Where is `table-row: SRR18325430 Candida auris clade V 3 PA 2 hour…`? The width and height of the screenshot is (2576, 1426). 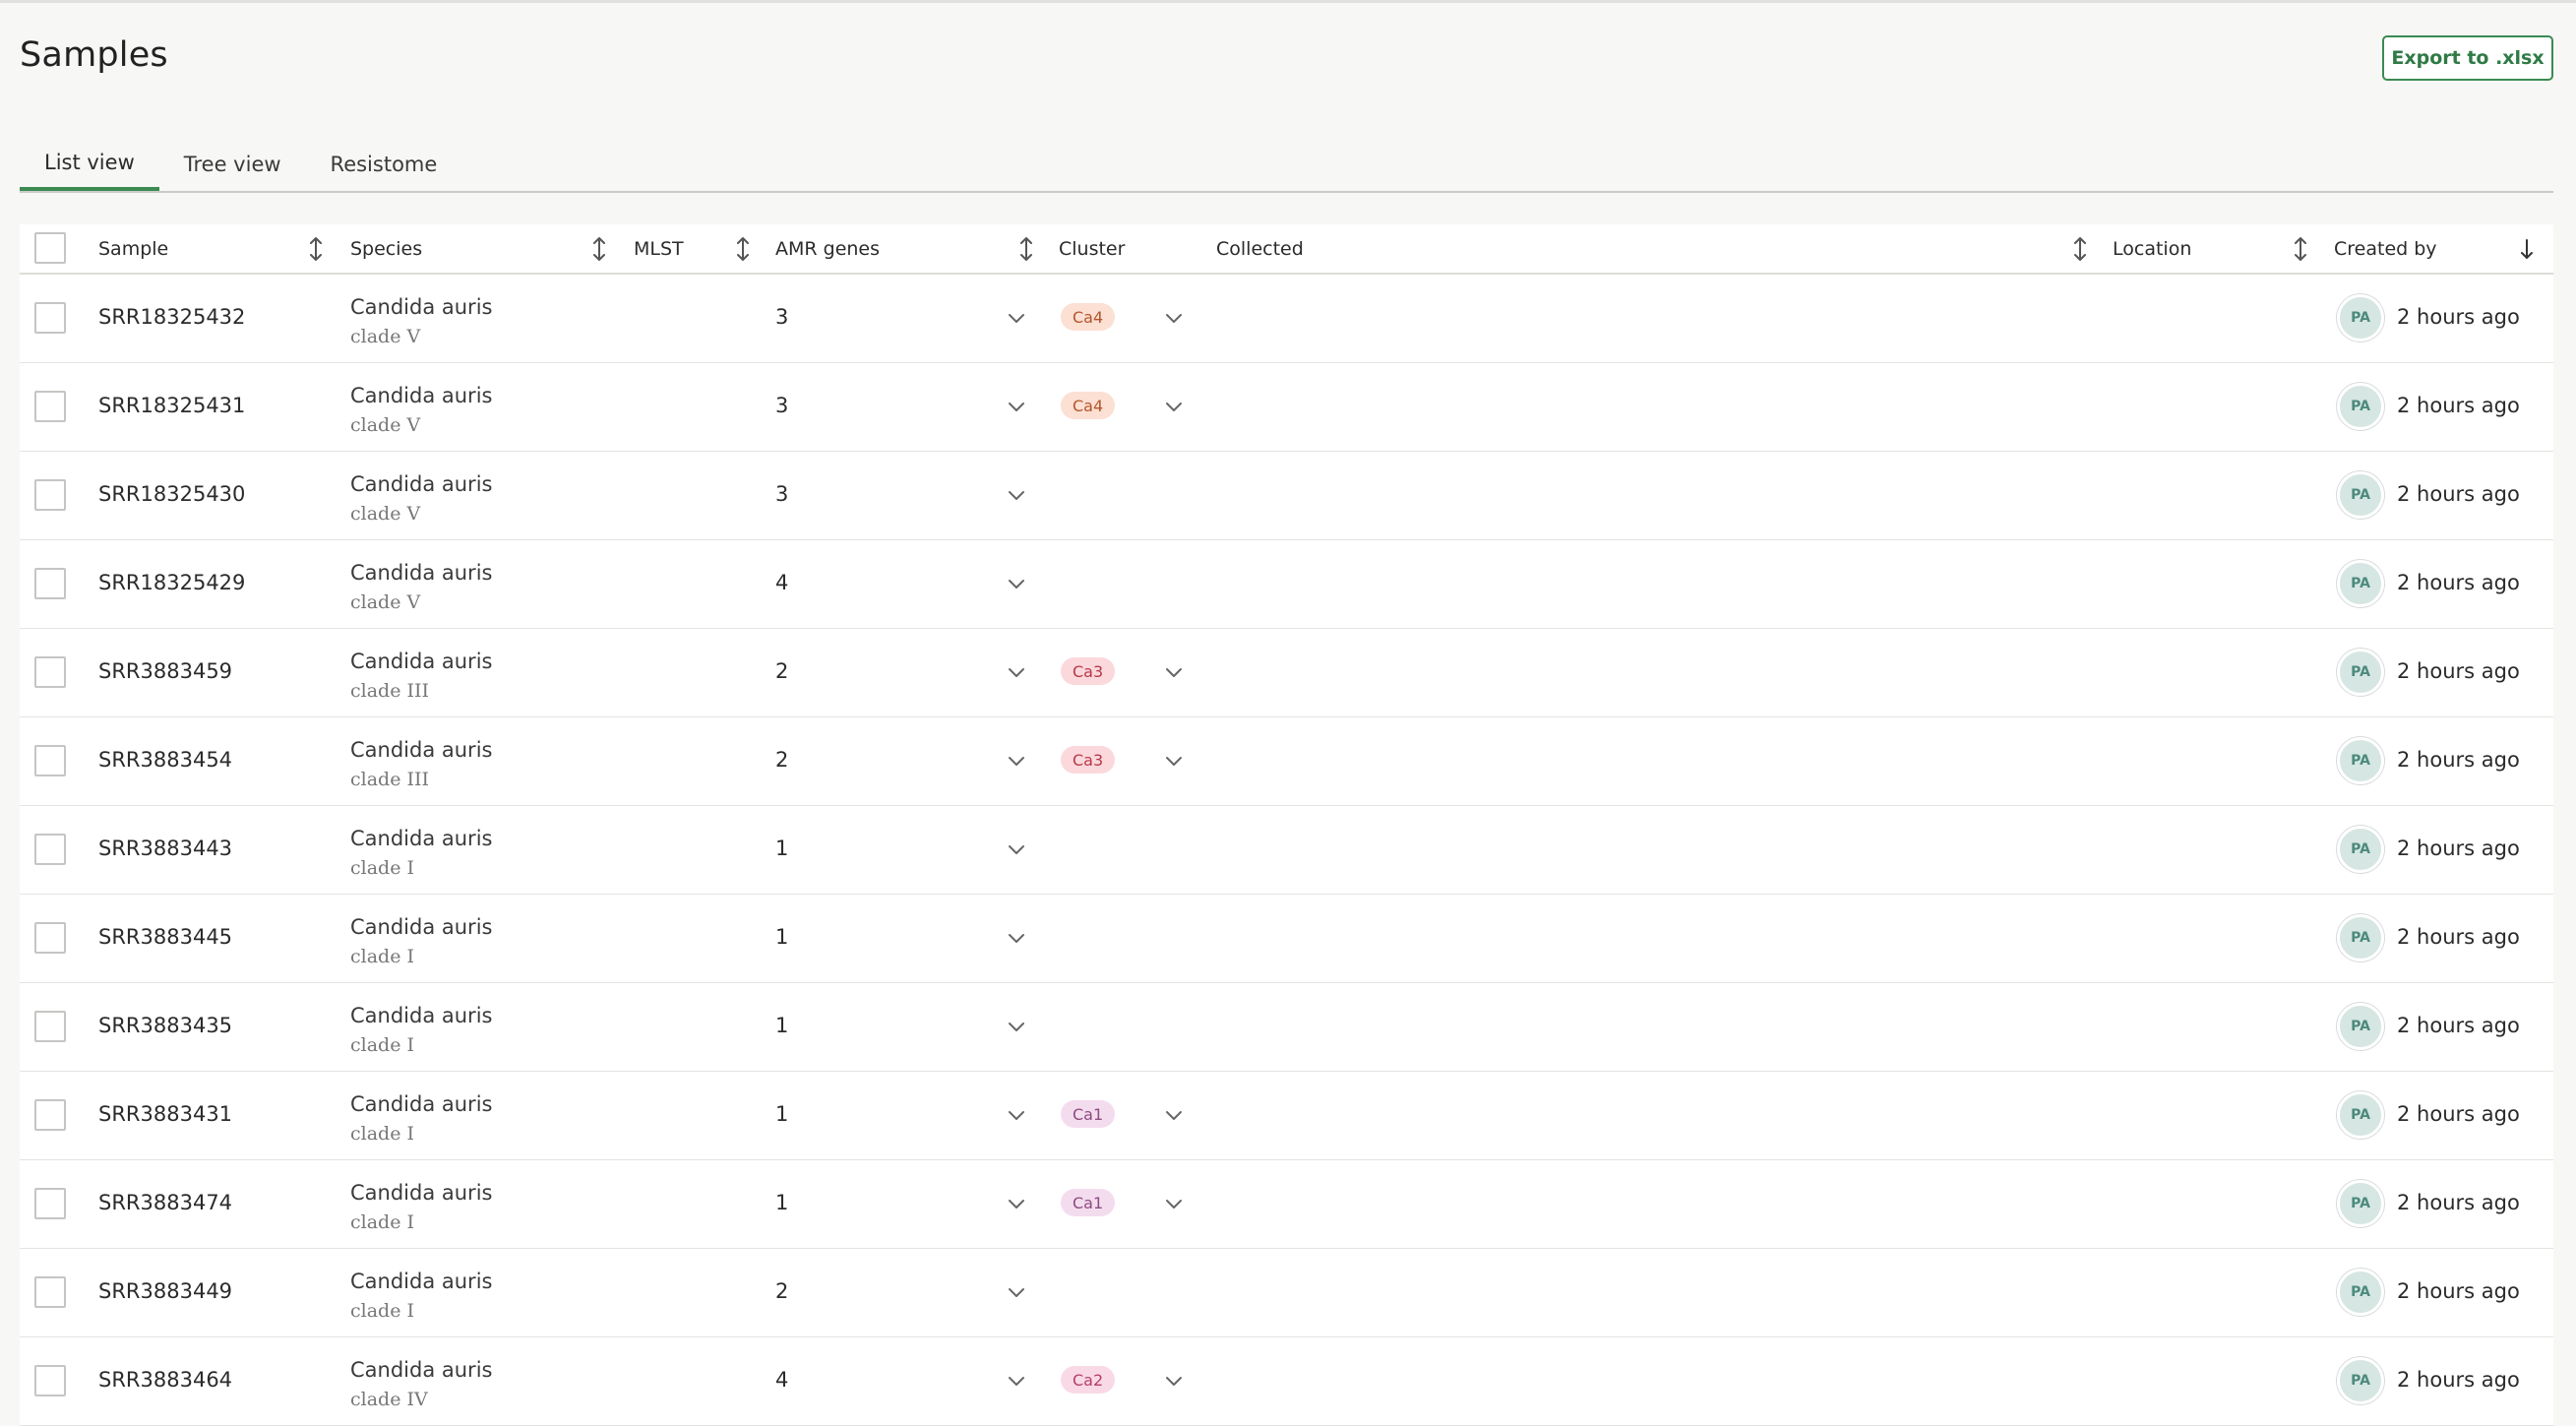 table-row: SRR18325430 Candida auris clade V 3 PA 2 hour… is located at coordinates (1286, 496).